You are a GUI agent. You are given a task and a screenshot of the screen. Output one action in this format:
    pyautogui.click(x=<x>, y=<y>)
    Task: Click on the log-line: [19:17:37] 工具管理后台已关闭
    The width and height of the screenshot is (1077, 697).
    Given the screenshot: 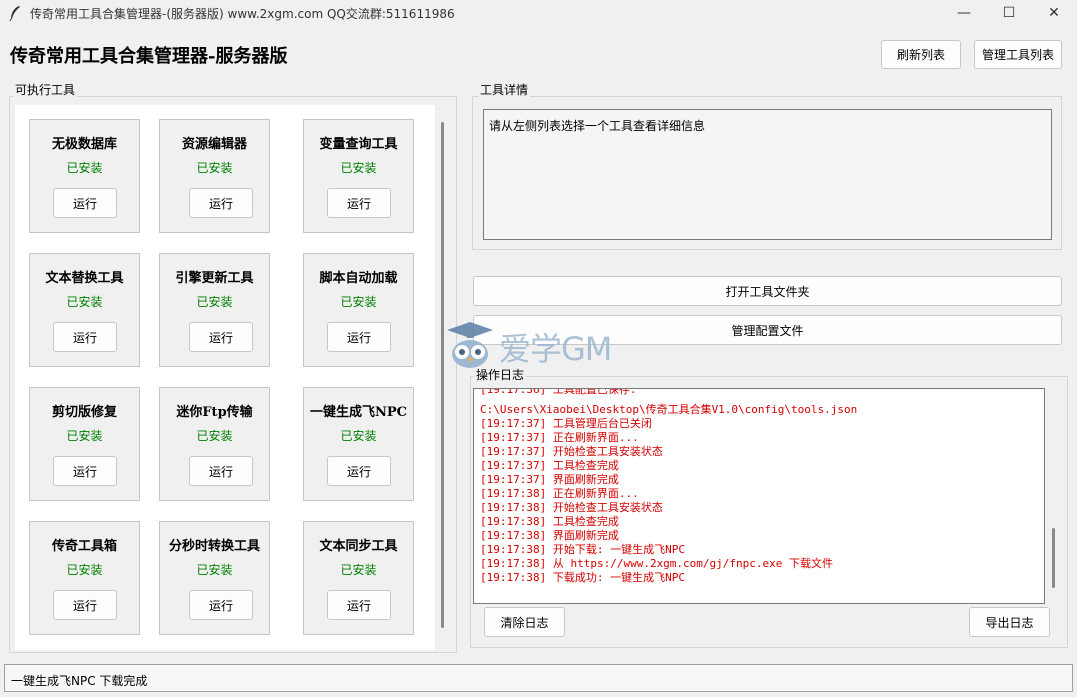 What is the action you would take?
    pyautogui.click(x=566, y=423)
    